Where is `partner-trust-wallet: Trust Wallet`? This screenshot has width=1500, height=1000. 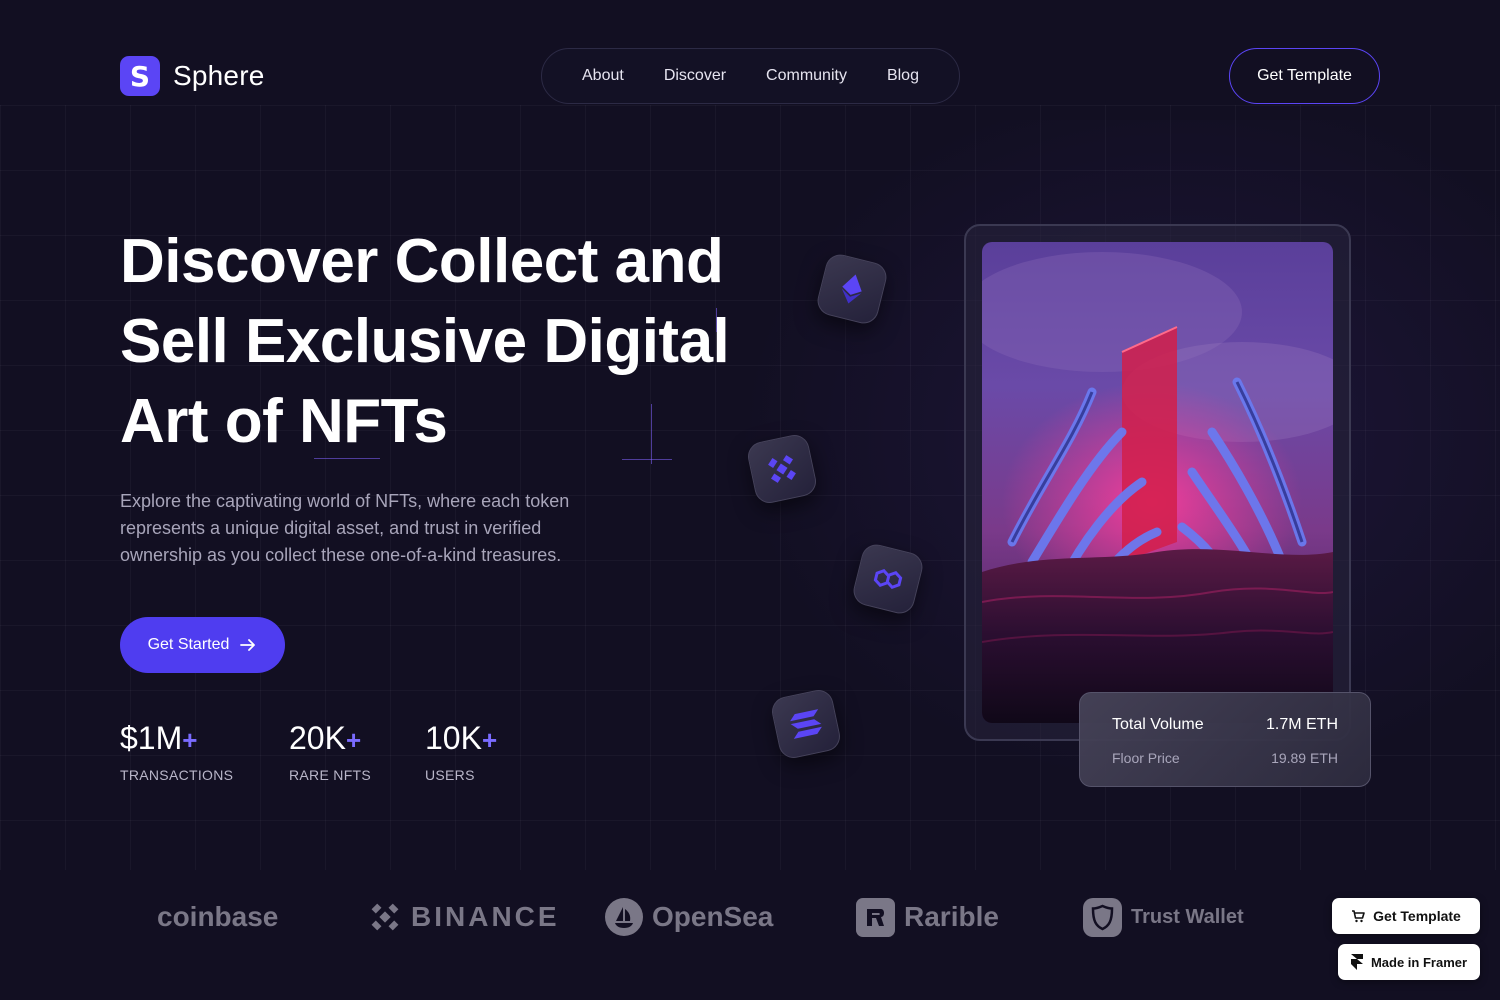 partner-trust-wallet: Trust Wallet is located at coordinates (1163, 917).